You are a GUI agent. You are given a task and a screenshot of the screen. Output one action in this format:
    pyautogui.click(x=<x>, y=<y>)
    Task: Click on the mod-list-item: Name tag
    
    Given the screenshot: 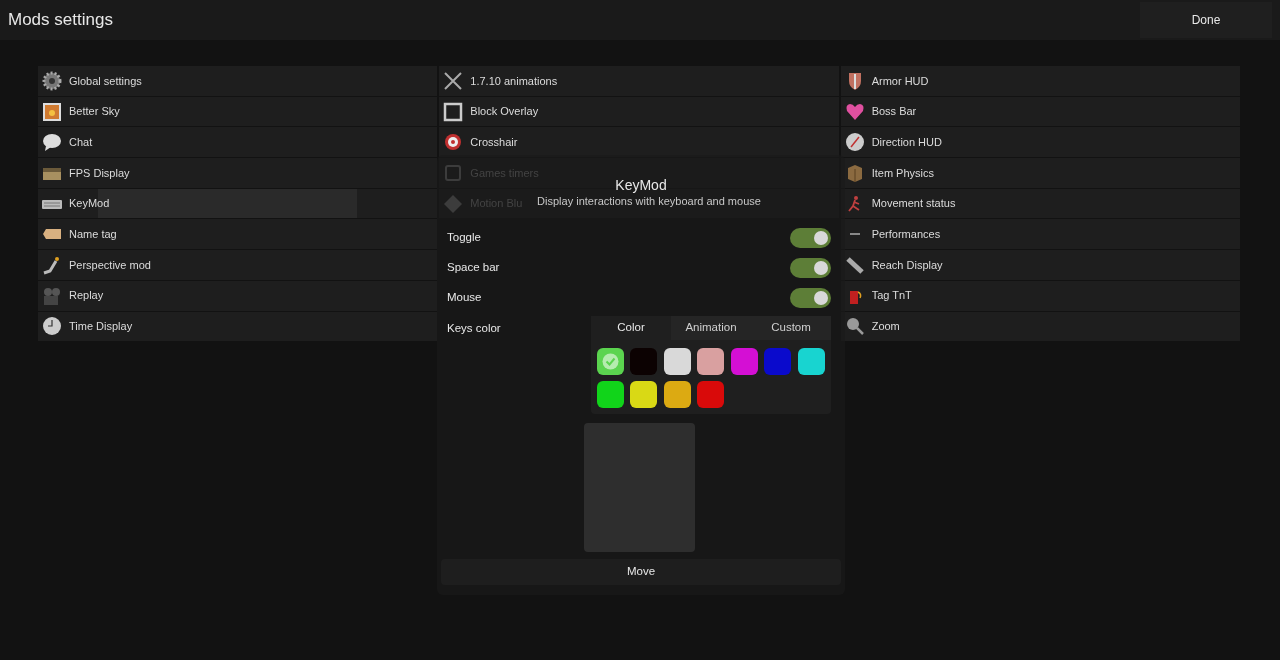 What is the action you would take?
    pyautogui.click(x=238, y=234)
    